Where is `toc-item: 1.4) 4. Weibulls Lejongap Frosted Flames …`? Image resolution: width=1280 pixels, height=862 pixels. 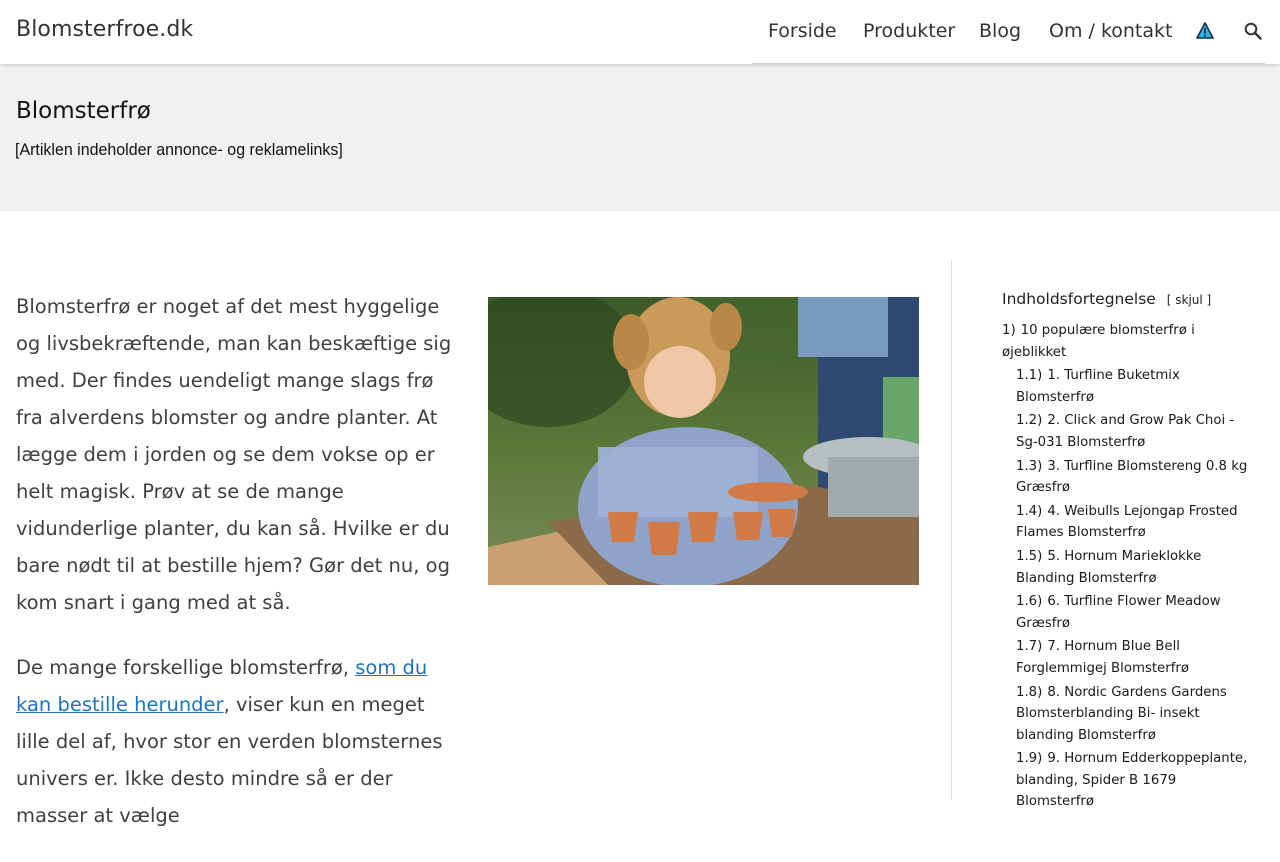 toc-item: 1.4) 4. Weibulls Lejongap Frosted Flames … is located at coordinates (1128, 522).